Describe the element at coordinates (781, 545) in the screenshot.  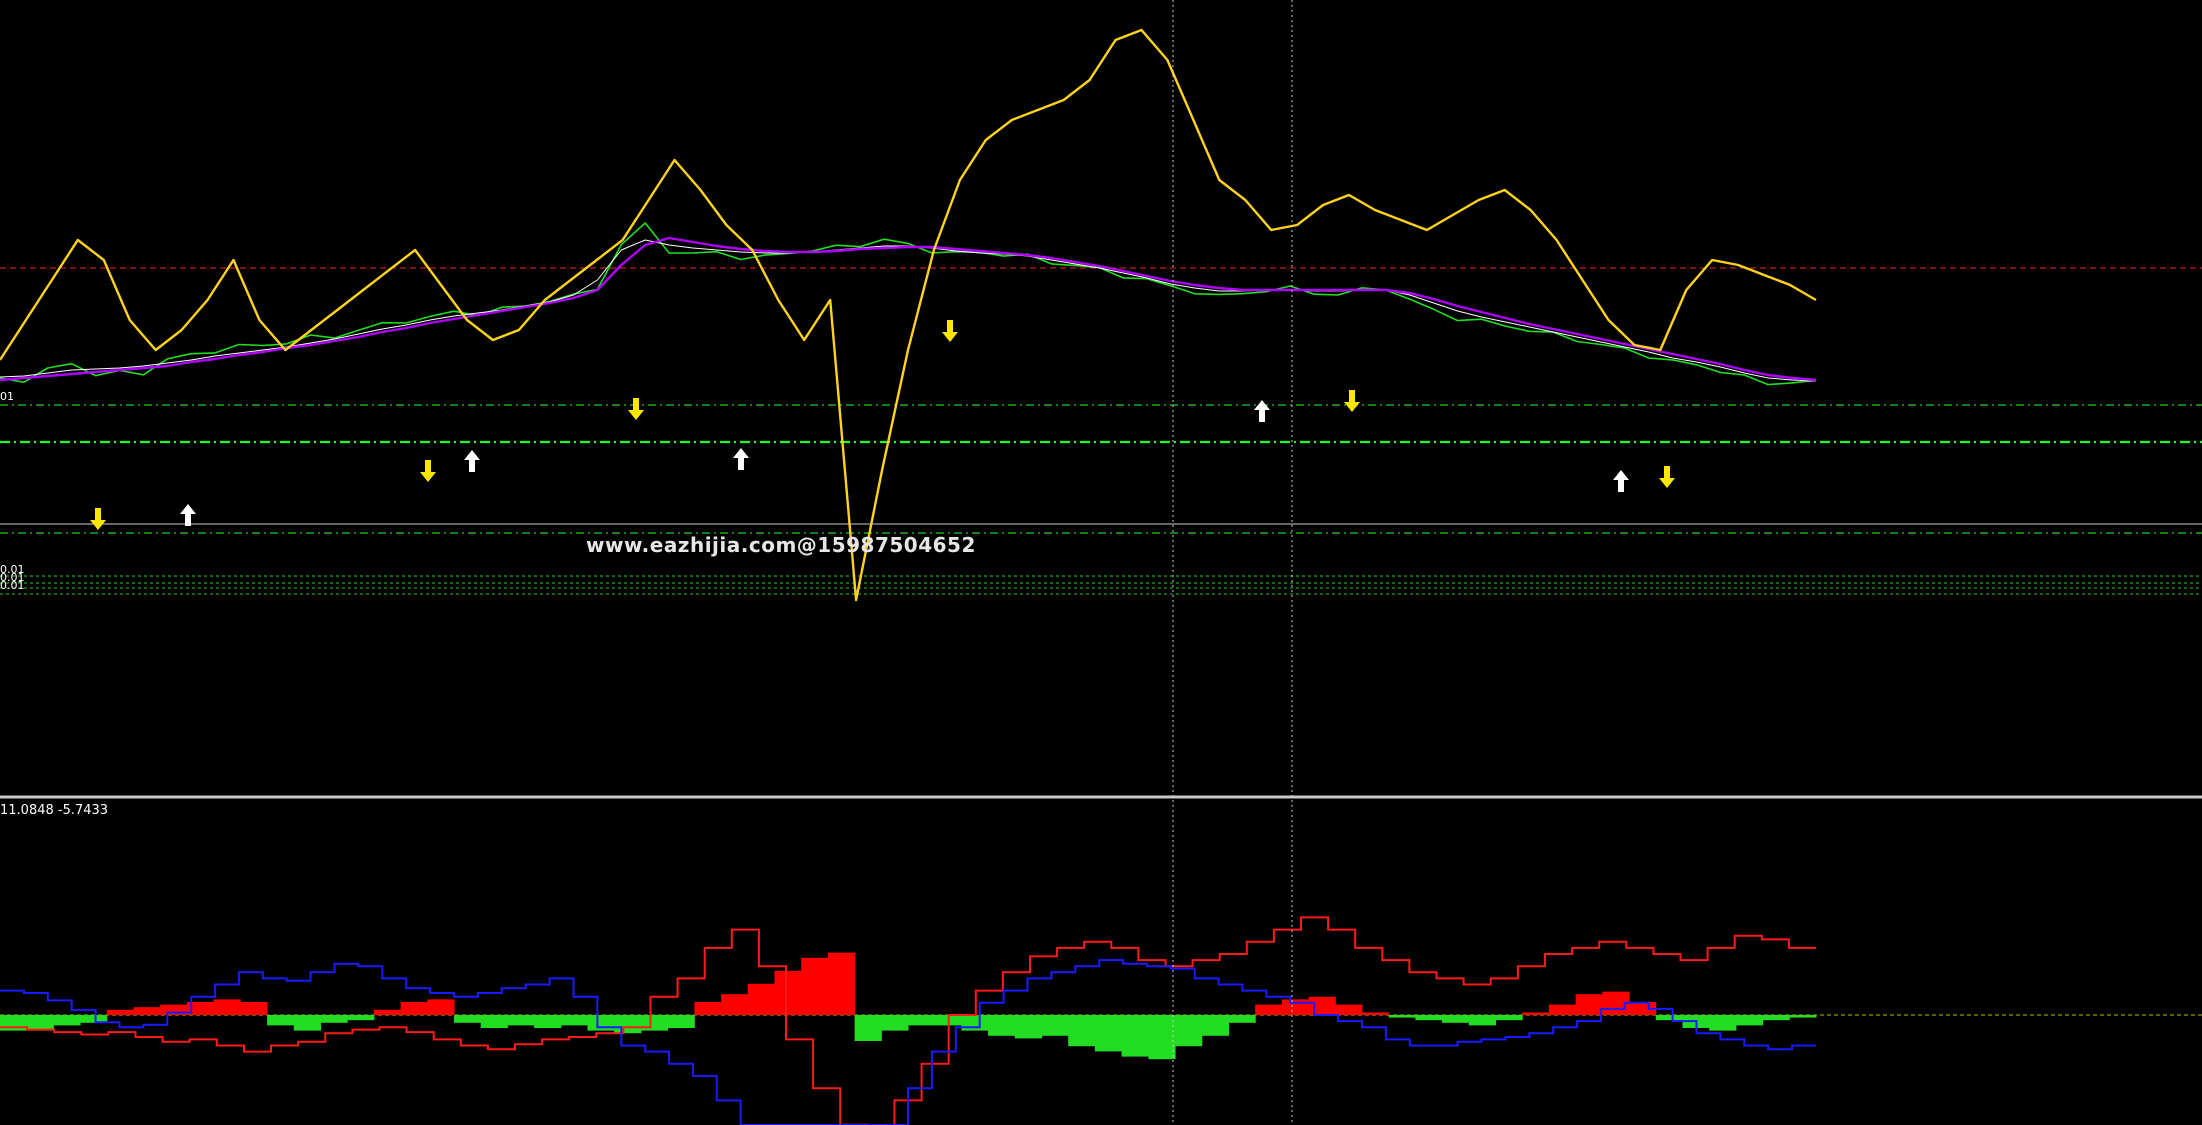
I see `watermark-text: www.eazhijia.com@15987504652` at that location.